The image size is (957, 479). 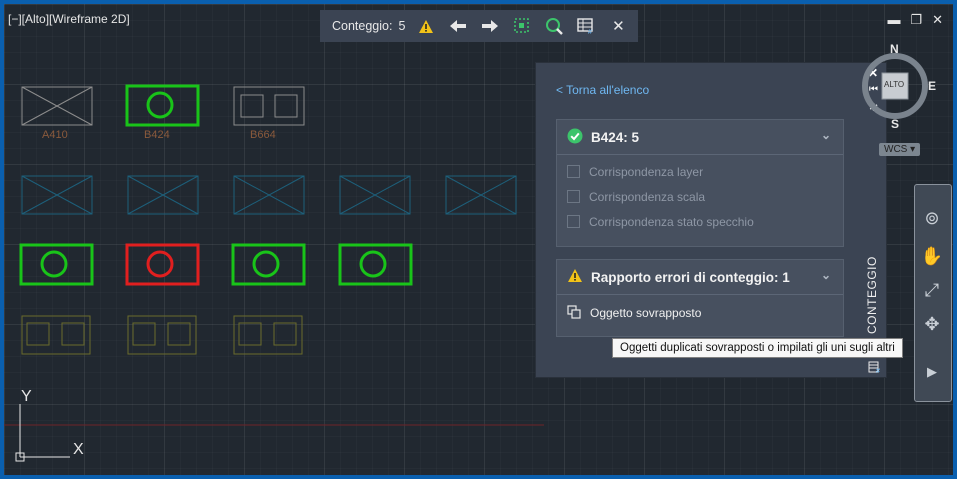 What do you see at coordinates (458, 26) in the screenshot?
I see `previous-arrow-icon` at bounding box center [458, 26].